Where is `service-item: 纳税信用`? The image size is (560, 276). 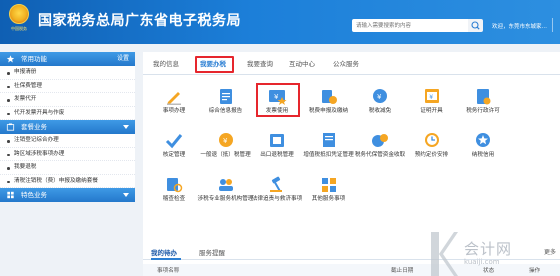
service-item: 纳税信用 is located at coordinates (483, 151).